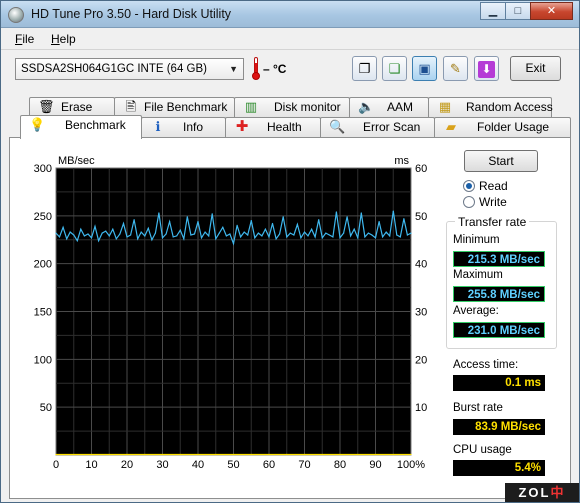 This screenshot has height=503, width=580. Describe the element at coordinates (476, 240) in the screenshot. I see `minimum-label: Minimum` at that location.